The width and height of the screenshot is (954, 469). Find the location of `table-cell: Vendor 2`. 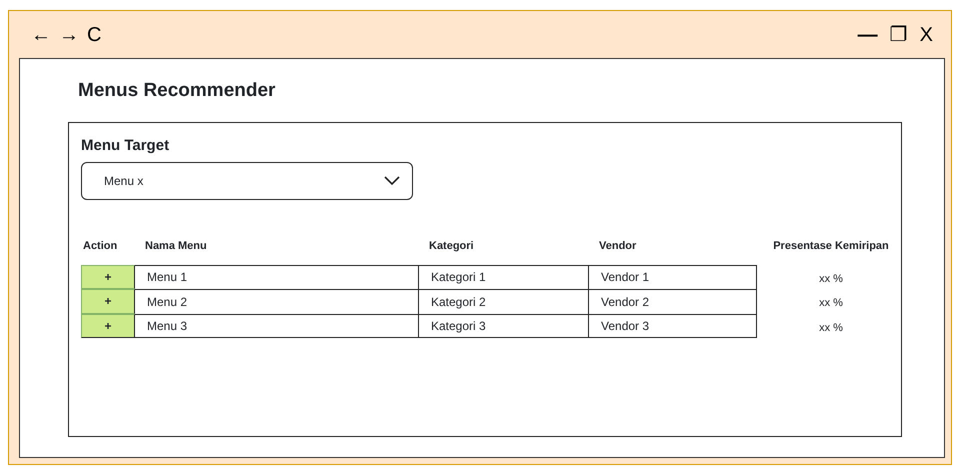

table-cell: Vendor 2 is located at coordinates (673, 301).